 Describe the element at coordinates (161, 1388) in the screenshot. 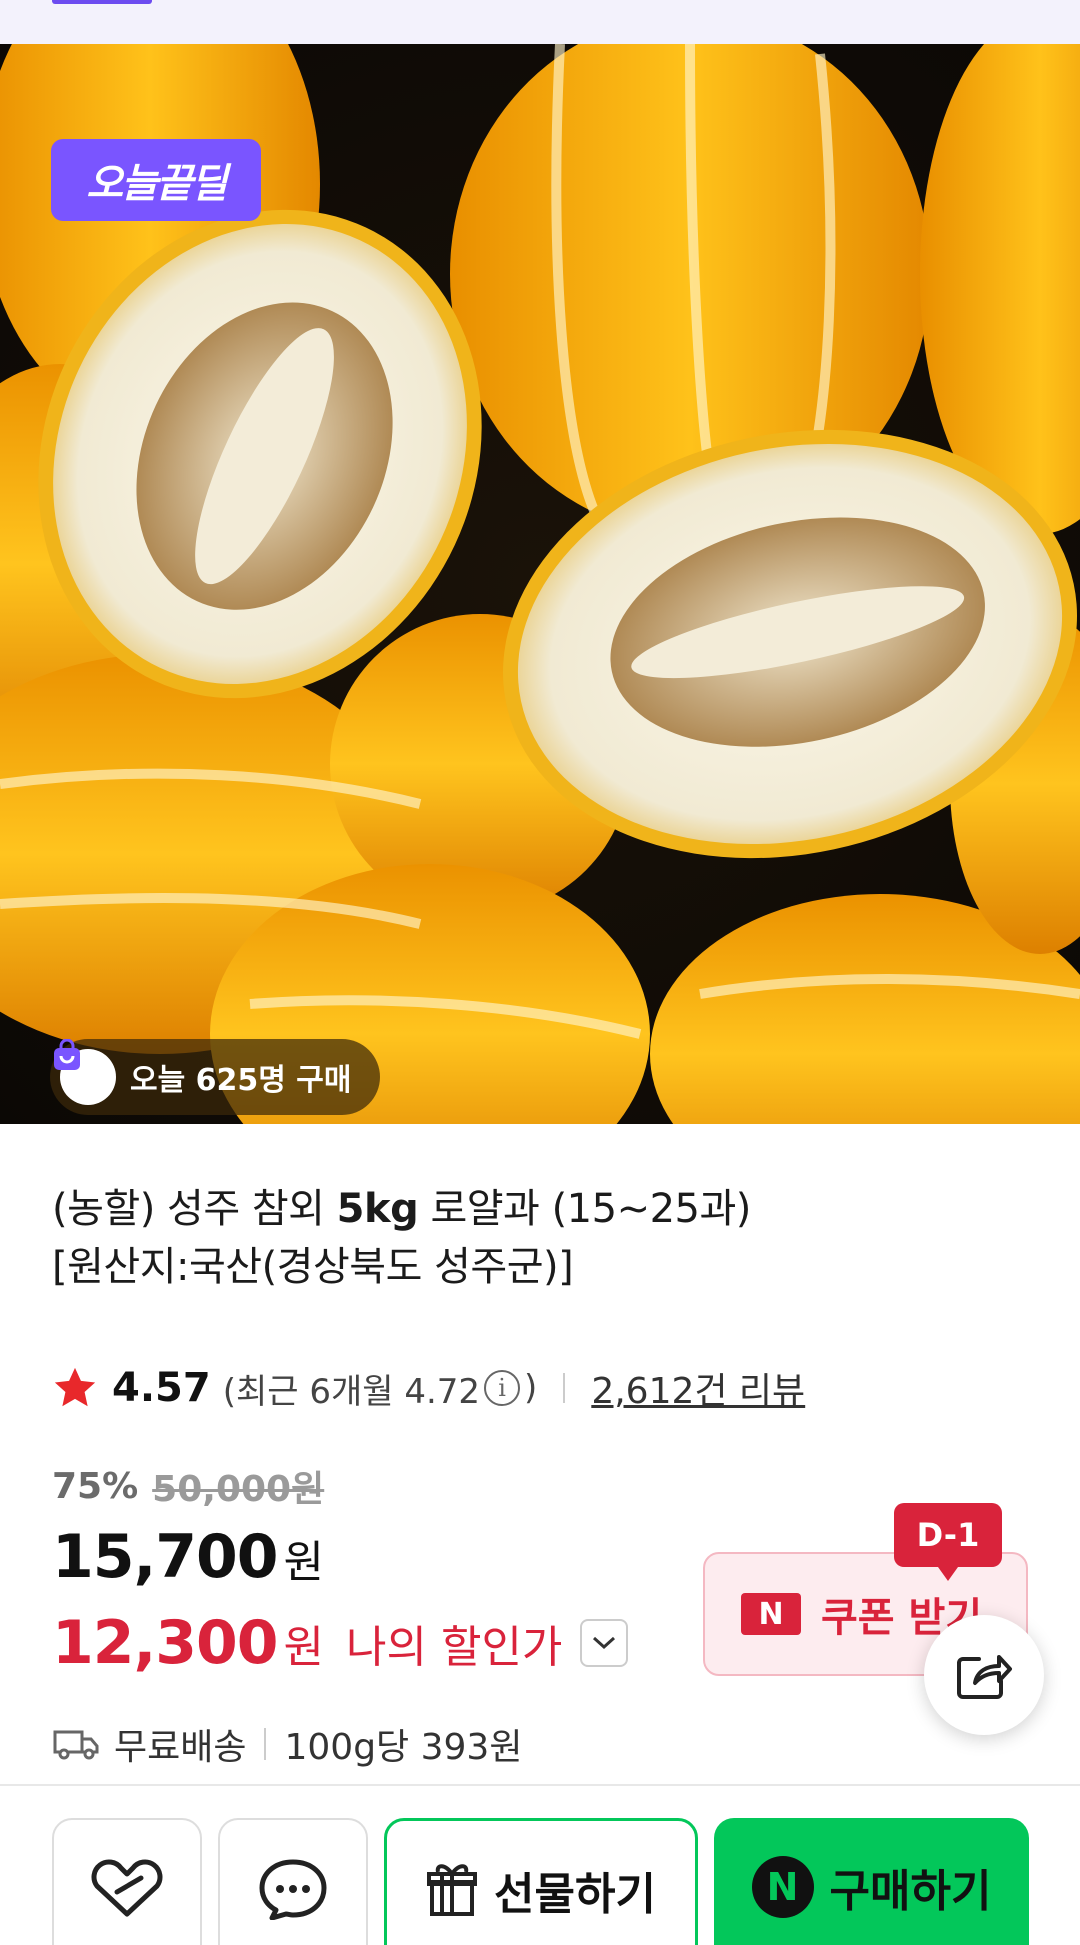

I see `rating-score: 4.57` at that location.